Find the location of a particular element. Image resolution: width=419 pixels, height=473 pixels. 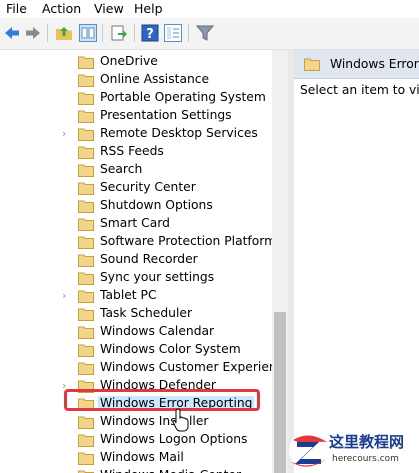

tree-item: Smart Card is located at coordinates (136, 224).